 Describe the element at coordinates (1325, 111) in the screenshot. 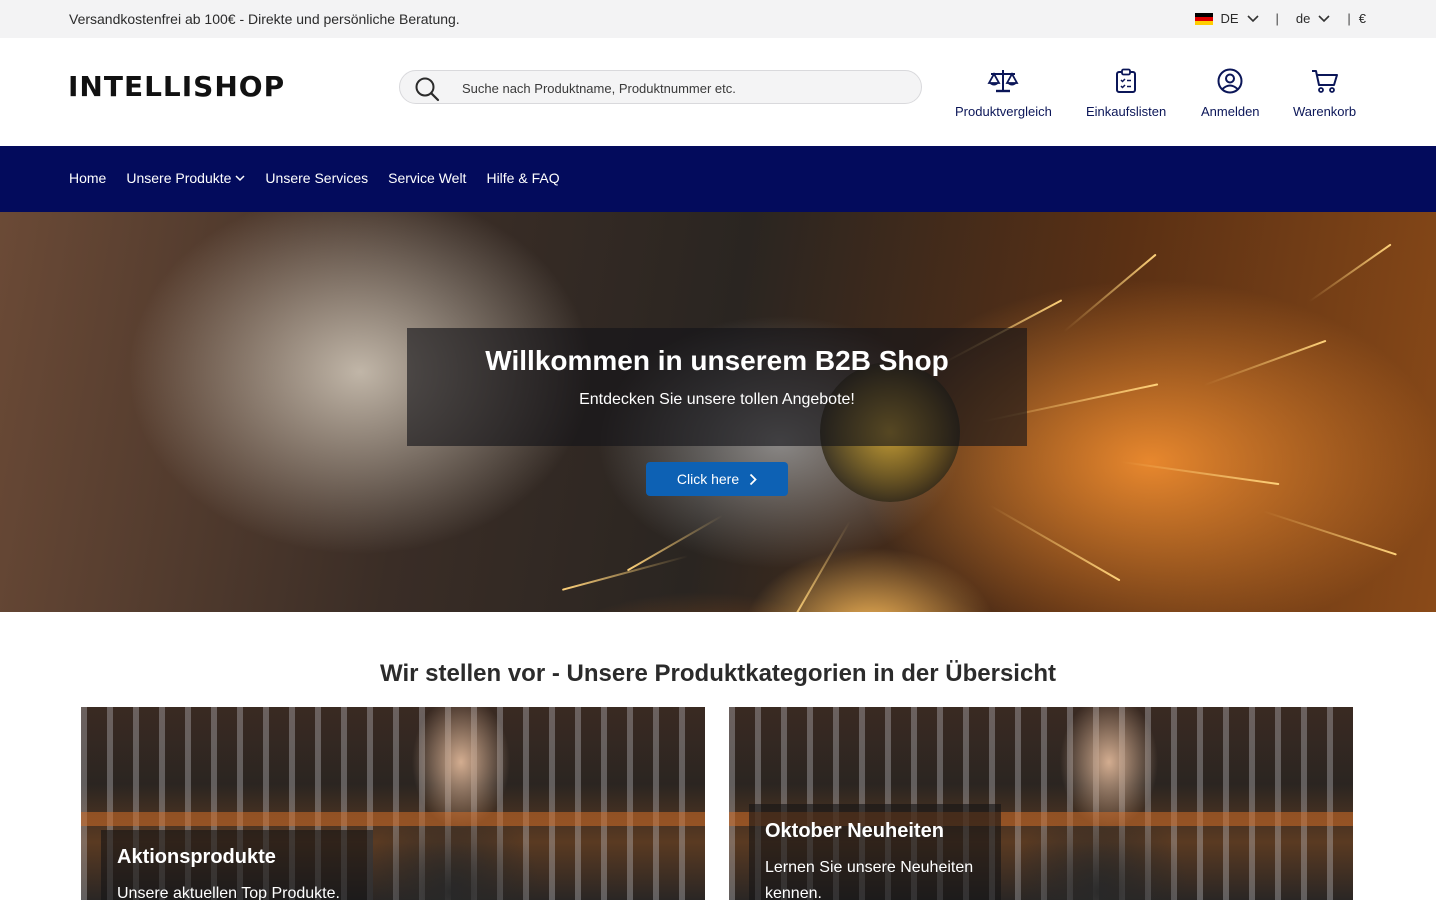

I see `cart-label: Warenkorb` at that location.